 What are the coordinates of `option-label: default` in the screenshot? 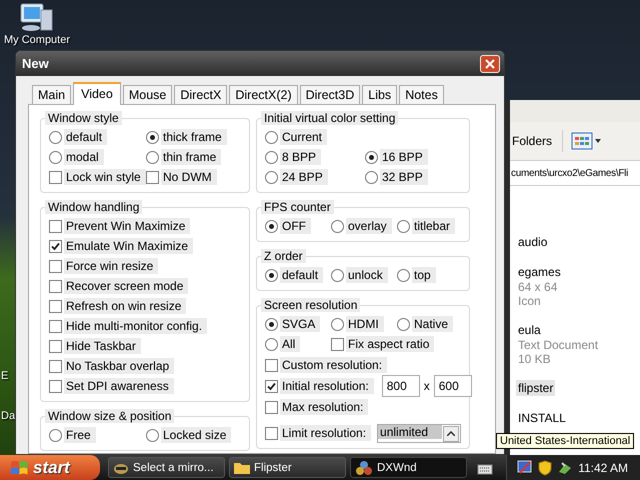 It's located at (302, 275).